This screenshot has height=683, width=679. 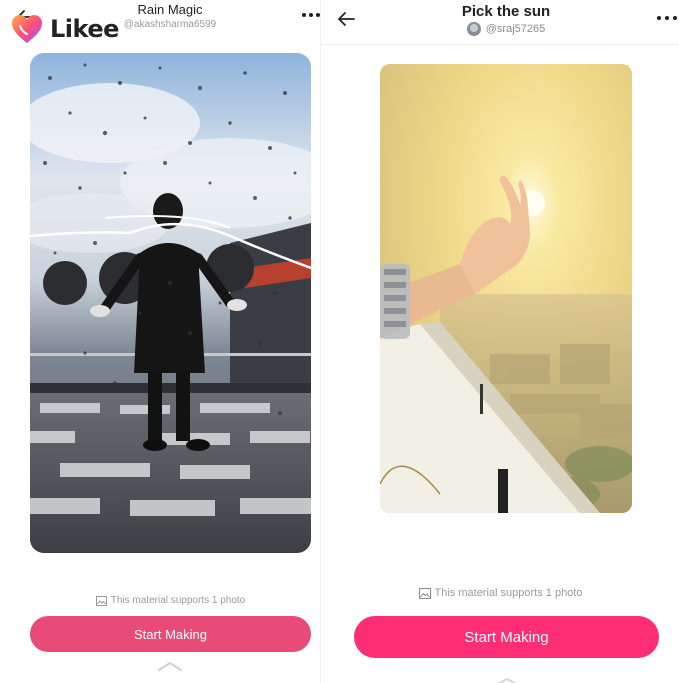 I want to click on likee-logo: Likee, so click(x=64, y=29).